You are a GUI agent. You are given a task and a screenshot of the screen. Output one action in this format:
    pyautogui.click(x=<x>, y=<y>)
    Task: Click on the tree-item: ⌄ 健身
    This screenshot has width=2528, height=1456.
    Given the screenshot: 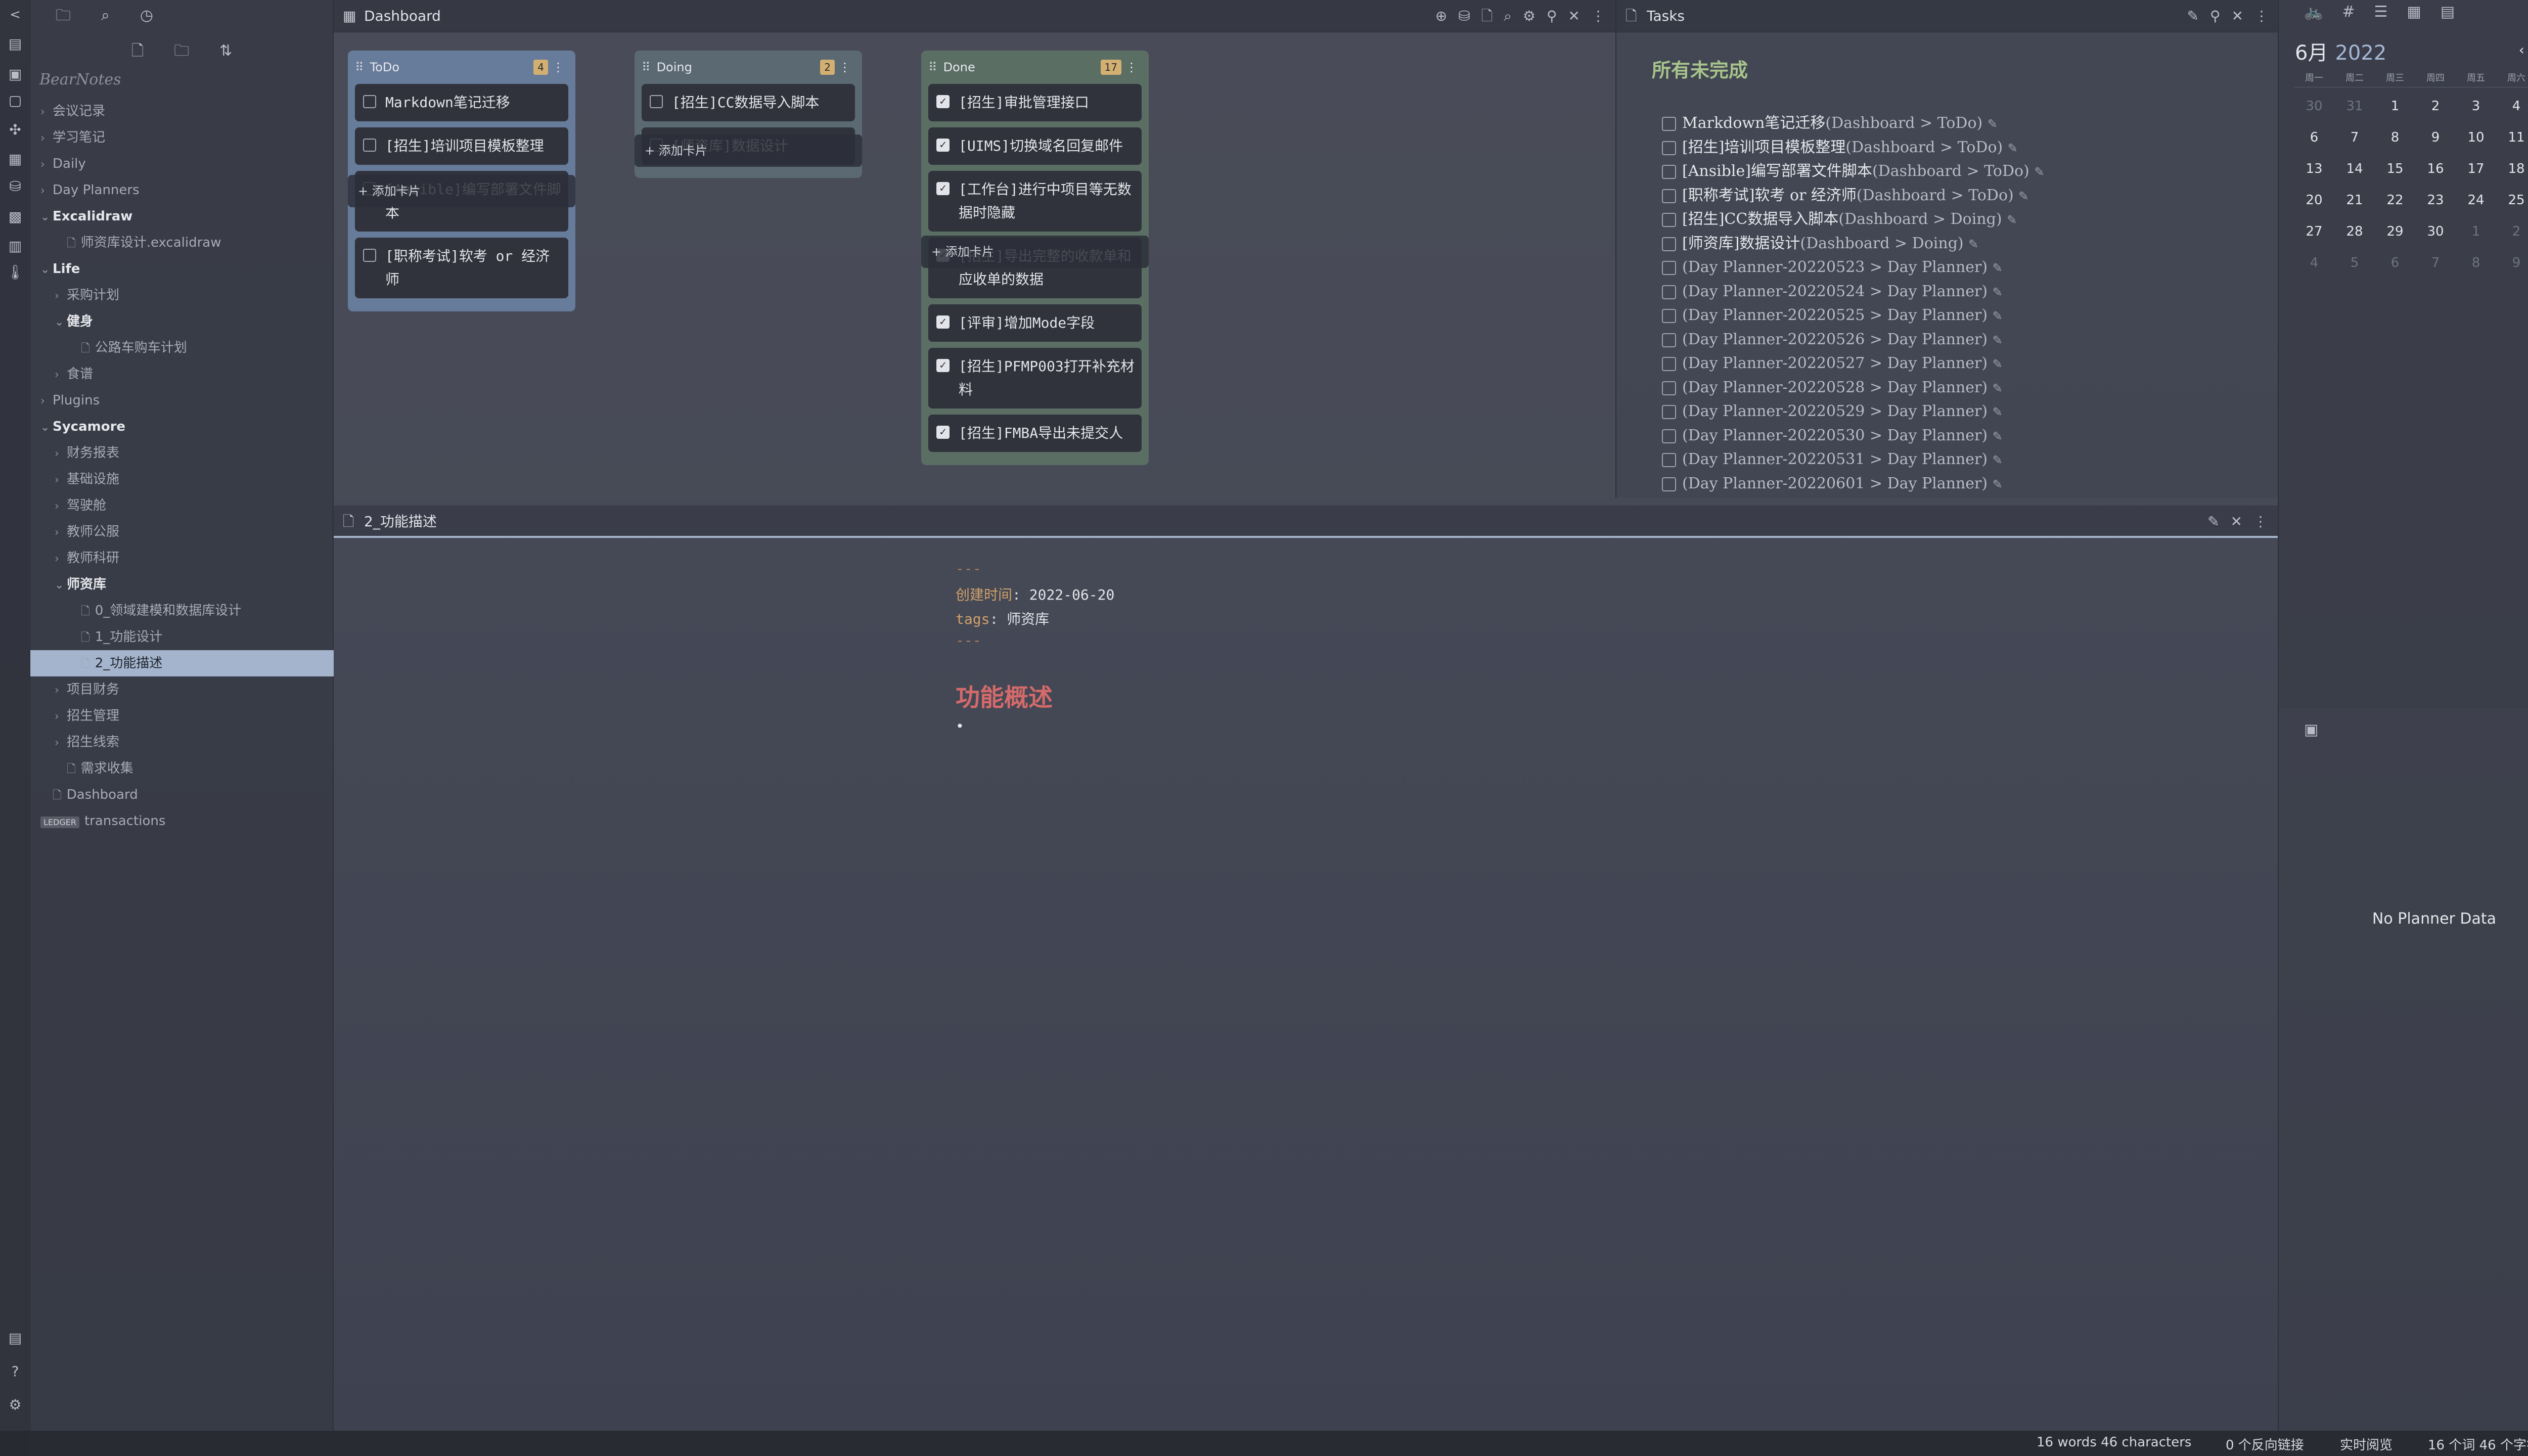 What is the action you would take?
    pyautogui.click(x=182, y=321)
    